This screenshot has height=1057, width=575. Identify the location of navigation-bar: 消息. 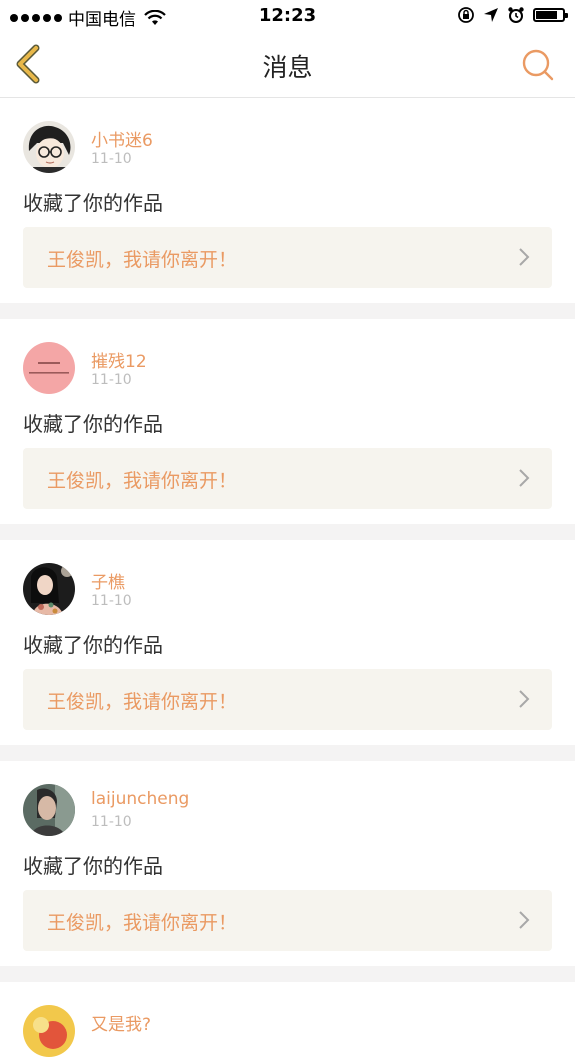
(287, 65).